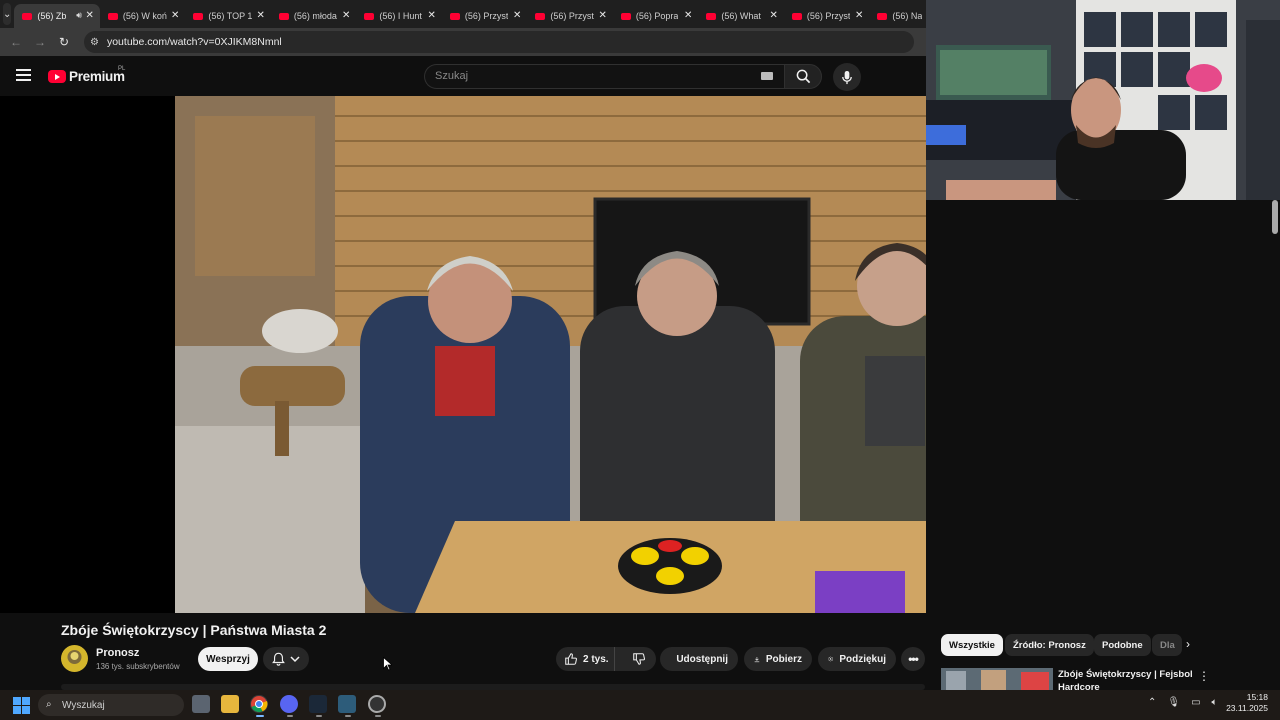 This screenshot has height=720, width=1280. Describe the element at coordinates (741, 16) in the screenshot. I see `browser-tab: (56) What ✕` at that location.